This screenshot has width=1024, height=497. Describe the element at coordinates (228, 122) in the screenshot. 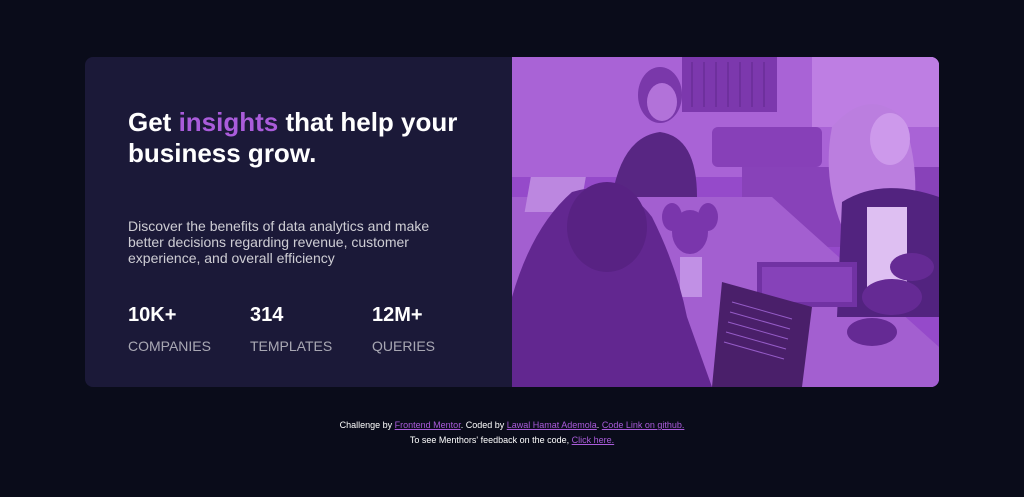

I see `headline-accent: insights` at that location.